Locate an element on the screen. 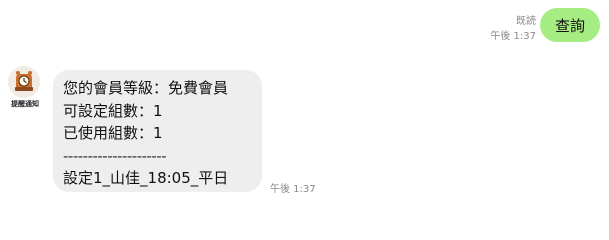  clock-badge-icon is located at coordinates (24, 82).